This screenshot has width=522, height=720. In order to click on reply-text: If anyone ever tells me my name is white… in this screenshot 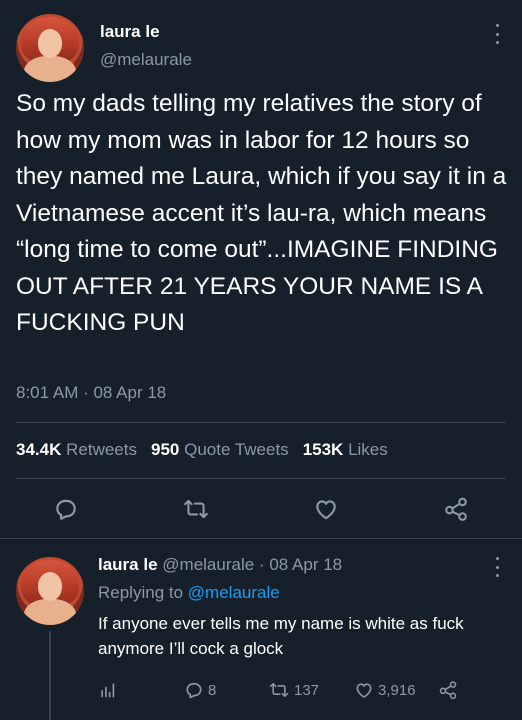, I will do `click(281, 636)`.